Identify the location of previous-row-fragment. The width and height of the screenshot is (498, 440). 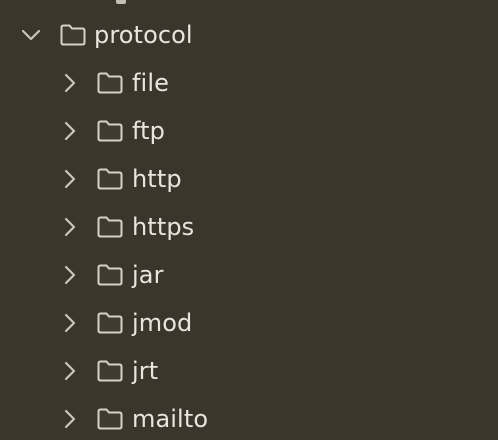
(121, 2).